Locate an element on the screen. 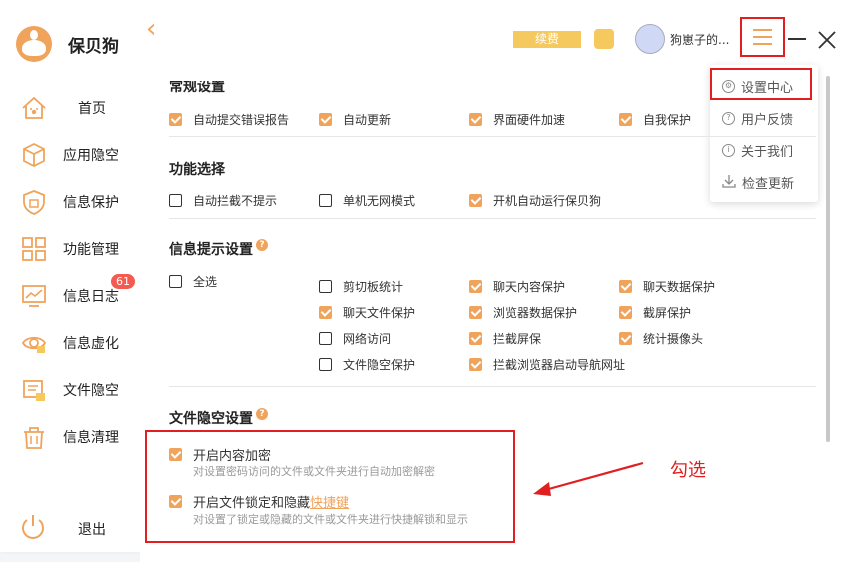  annotation-label: 勾选 is located at coordinates (688, 470).